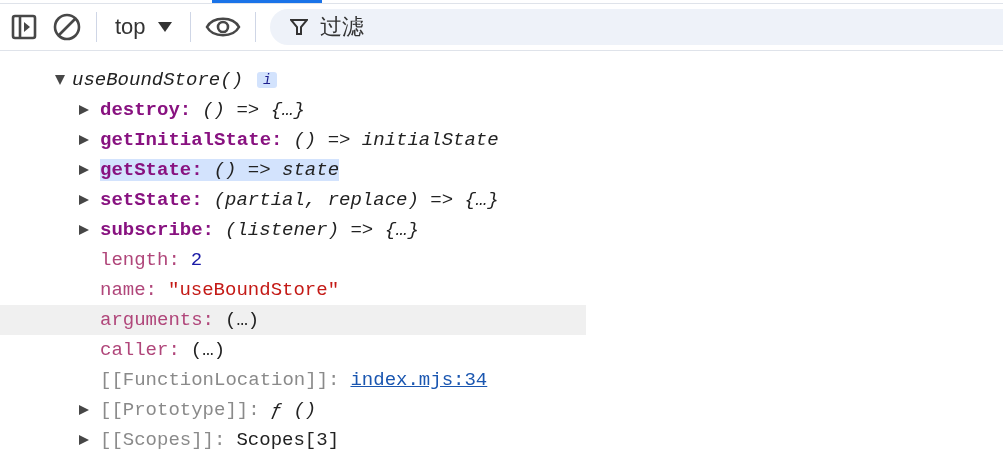 The height and width of the screenshot is (469, 1003). Describe the element at coordinates (67, 27) in the screenshot. I see `clear-icon` at that location.